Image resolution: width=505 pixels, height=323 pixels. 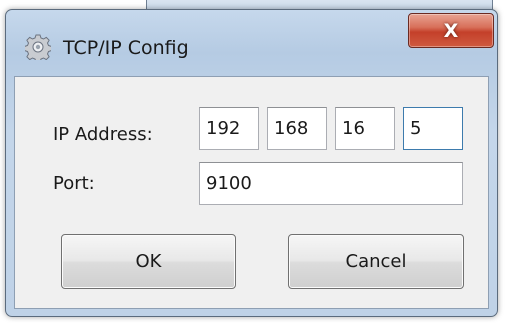 What do you see at coordinates (331, 183) in the screenshot?
I see `port-input: 9100` at bounding box center [331, 183].